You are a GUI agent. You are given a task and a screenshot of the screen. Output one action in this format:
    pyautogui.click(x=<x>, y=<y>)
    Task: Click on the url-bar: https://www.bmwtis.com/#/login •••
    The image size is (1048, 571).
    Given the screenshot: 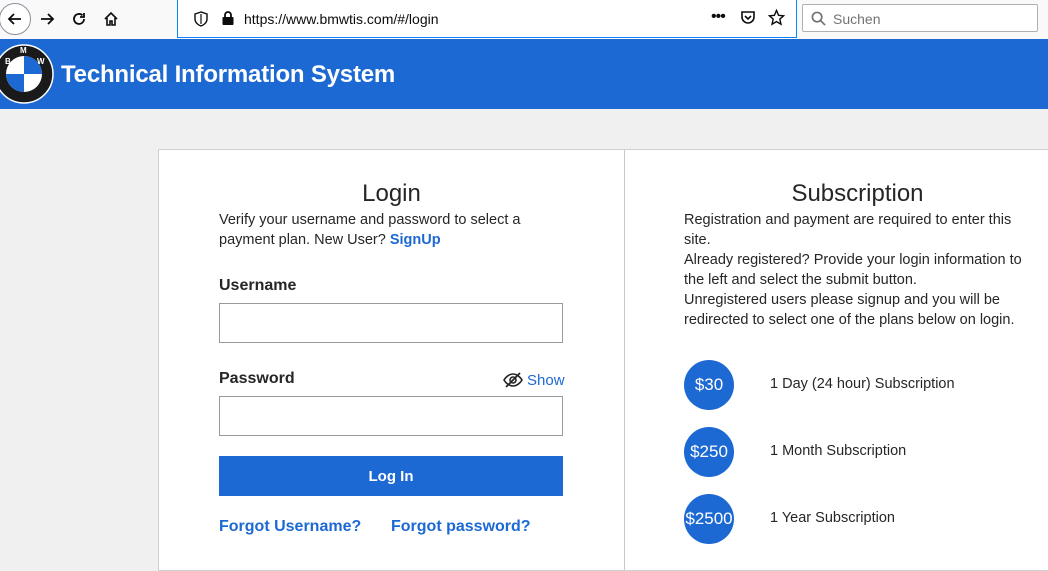 What is the action you would take?
    pyautogui.click(x=487, y=19)
    